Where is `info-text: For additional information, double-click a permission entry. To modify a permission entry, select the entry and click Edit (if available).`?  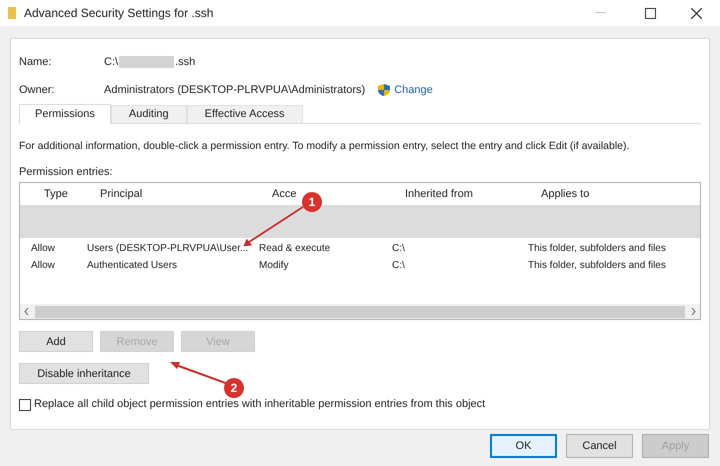 info-text: For additional information, double-click a permission entry. To modify a permission entry, select the entry and click Edit (if available). is located at coordinates (324, 146).